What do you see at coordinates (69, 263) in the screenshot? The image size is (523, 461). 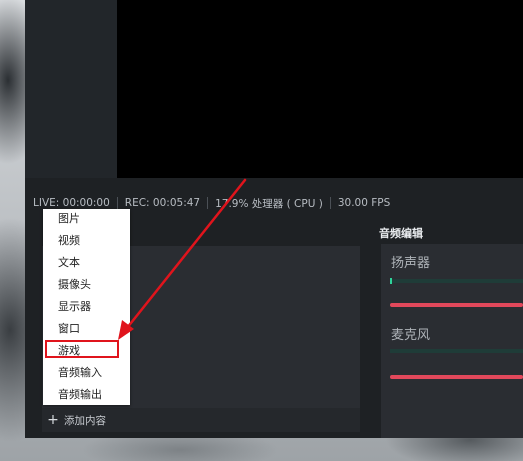 I see `menu-item-text: 文本` at bounding box center [69, 263].